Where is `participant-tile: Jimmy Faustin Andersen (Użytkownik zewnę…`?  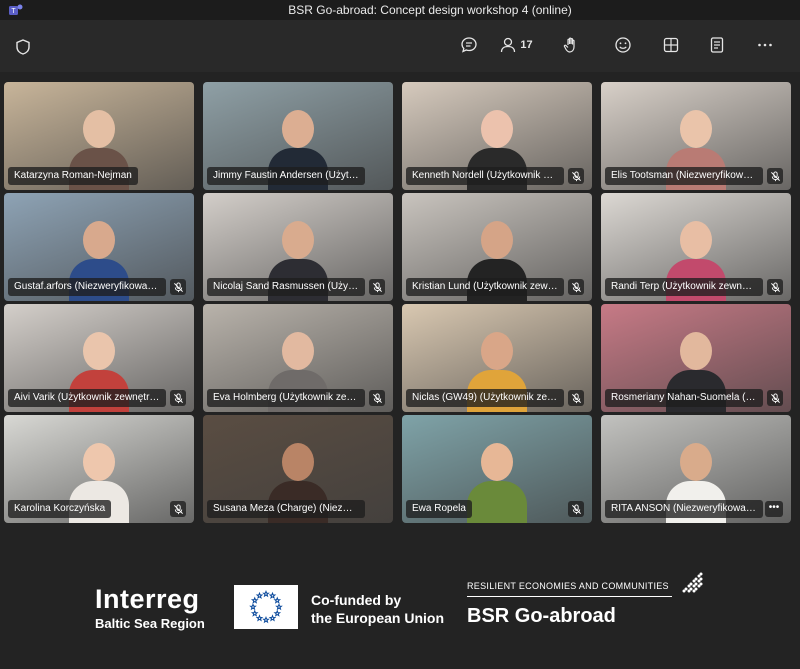 participant-tile: Jimmy Faustin Andersen (Użytkownik zewnę… is located at coordinates (298, 136).